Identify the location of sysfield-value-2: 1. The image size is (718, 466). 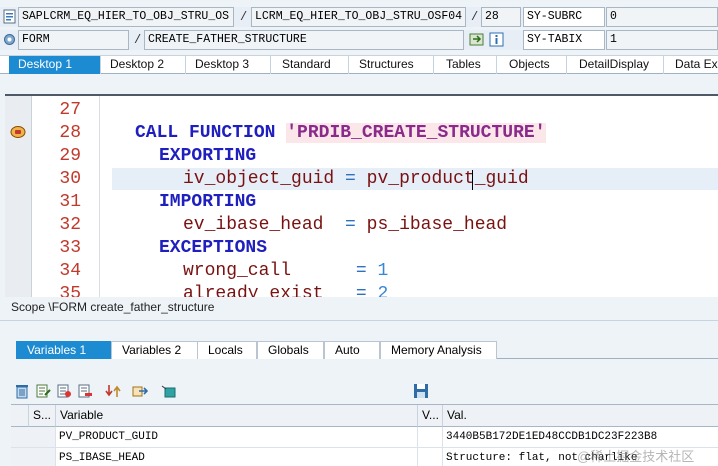
(662, 40).